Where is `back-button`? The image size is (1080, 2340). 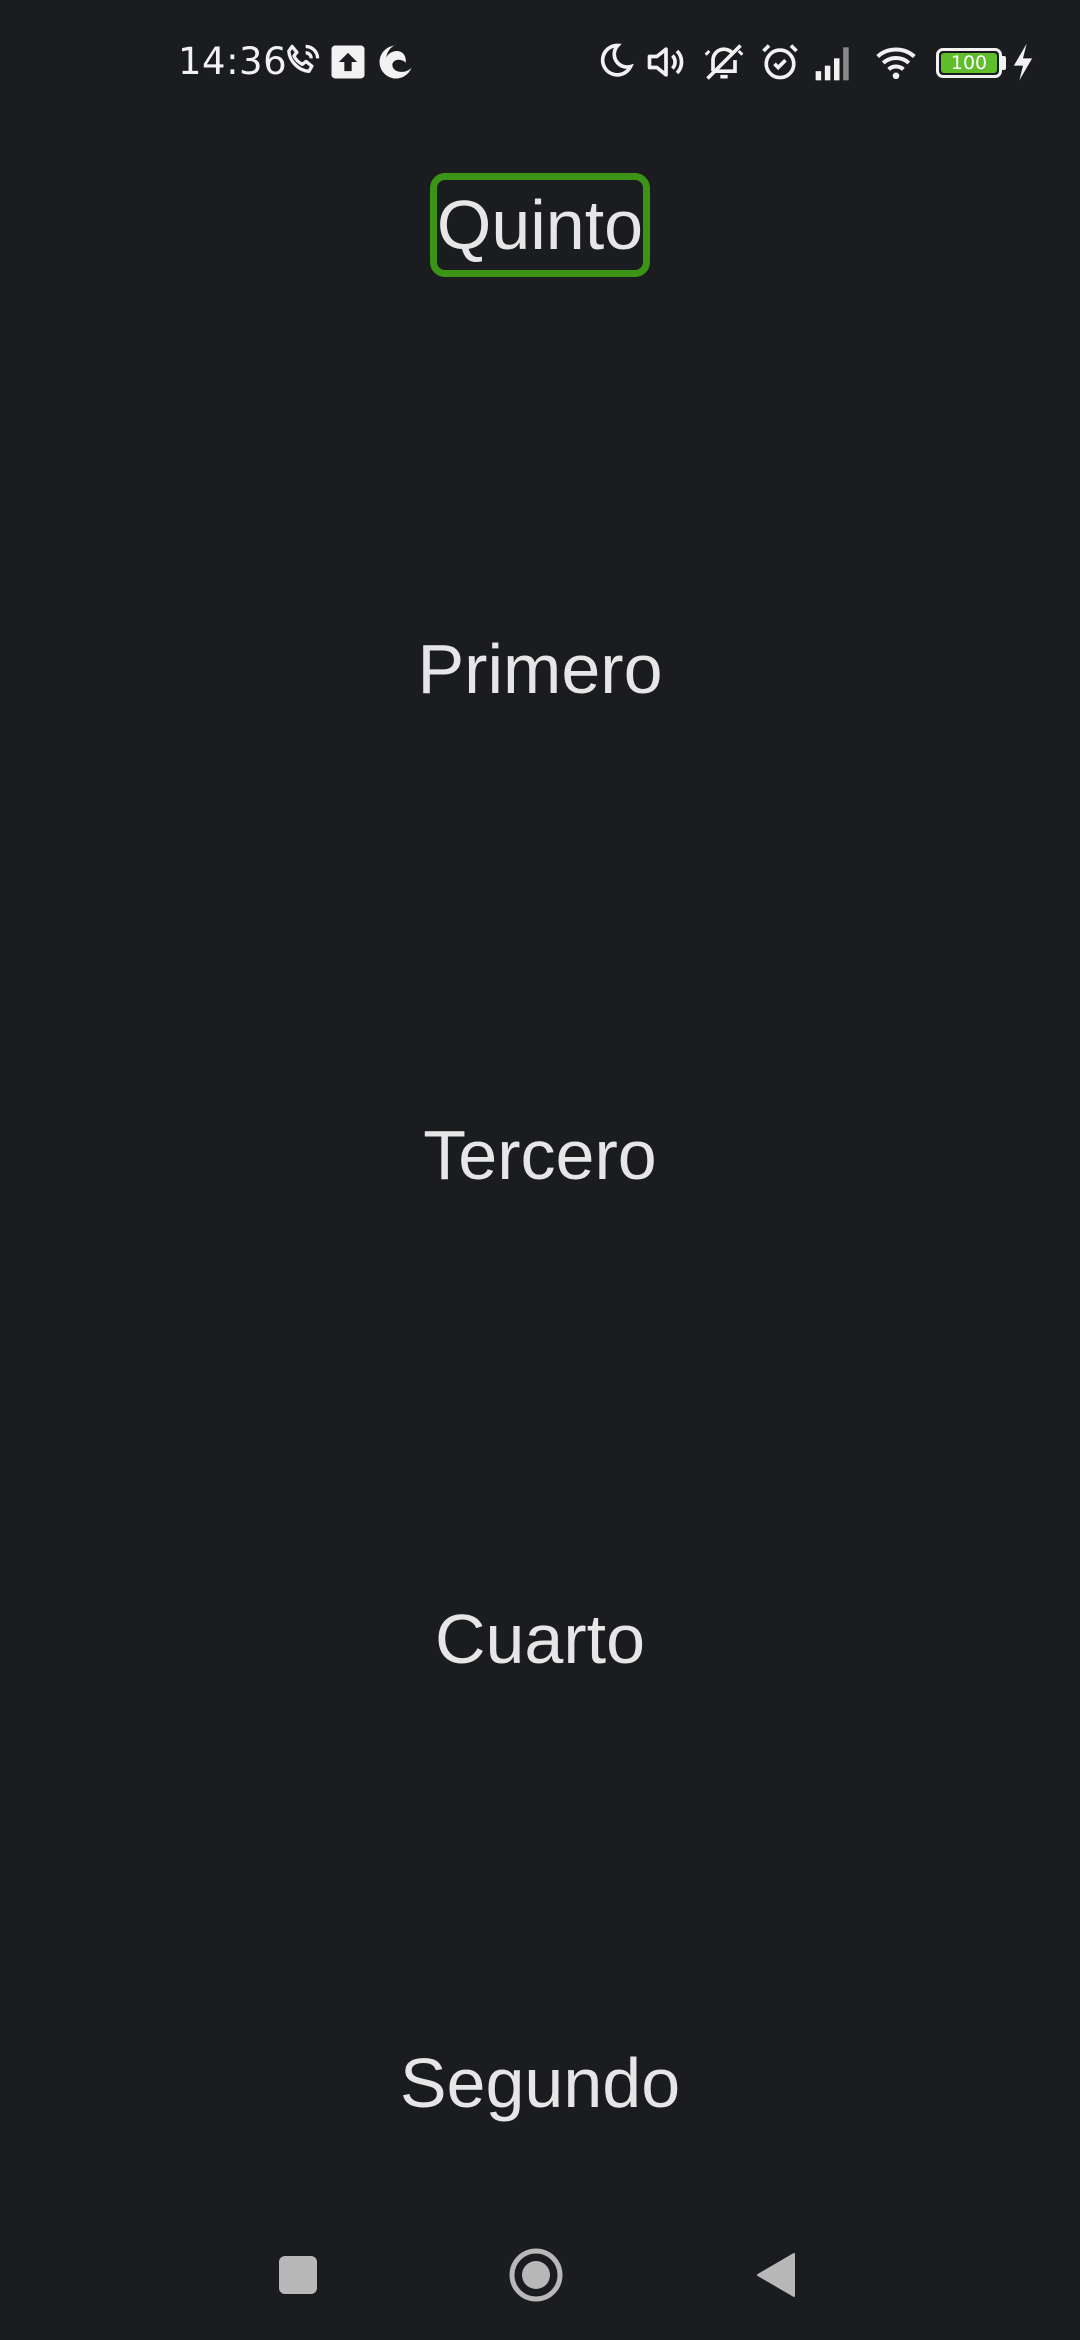 back-button is located at coordinates (776, 2275).